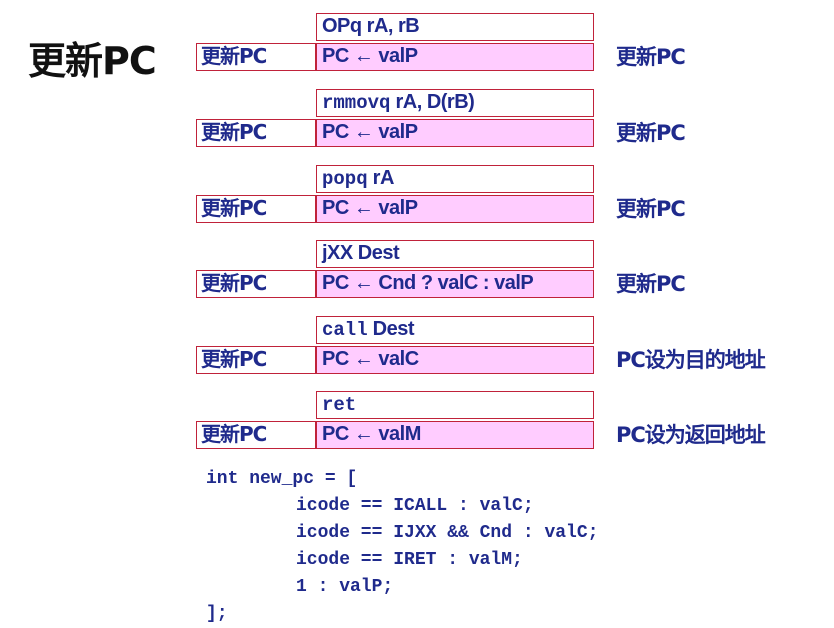  What do you see at coordinates (345, 330) in the screenshot?
I see `instruction-mnemonic: call` at bounding box center [345, 330].